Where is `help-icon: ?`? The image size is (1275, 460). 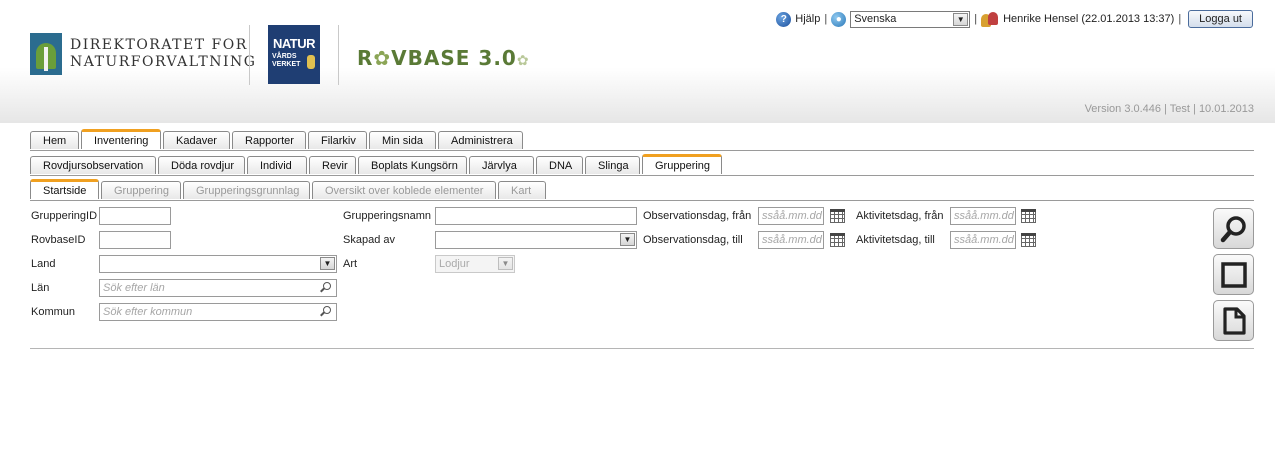 help-icon: ? is located at coordinates (784, 19).